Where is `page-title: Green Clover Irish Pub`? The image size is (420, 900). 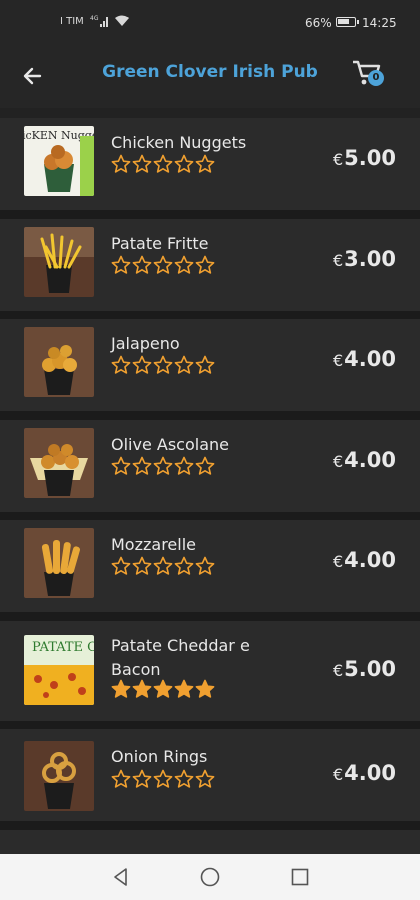
page-title: Green Clover Irish Pub is located at coordinates (210, 72).